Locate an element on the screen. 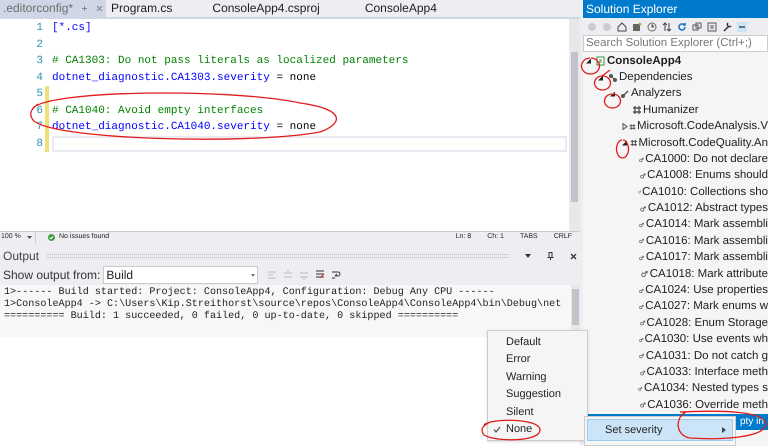  editor-tab: ConsoleApp4.csproj is located at coordinates (283, 8).